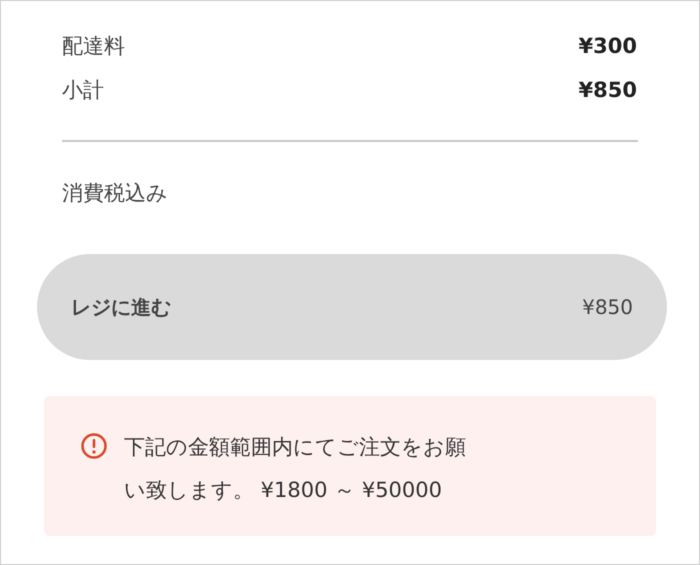 The height and width of the screenshot is (565, 700). What do you see at coordinates (83, 90) in the screenshot?
I see `row-label: 小計` at bounding box center [83, 90].